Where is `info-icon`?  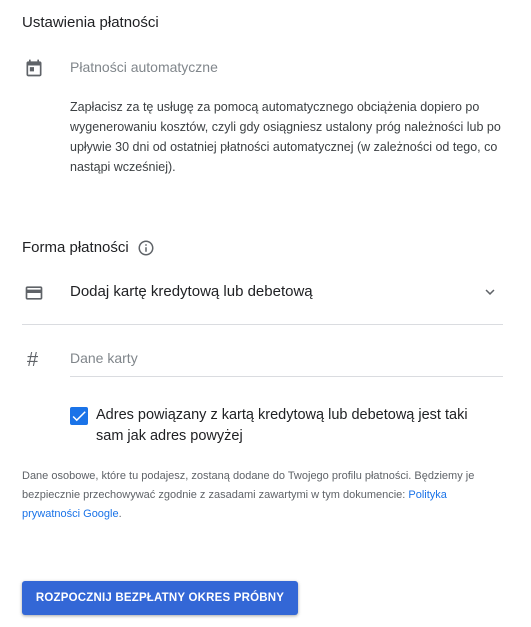 info-icon is located at coordinates (146, 248).